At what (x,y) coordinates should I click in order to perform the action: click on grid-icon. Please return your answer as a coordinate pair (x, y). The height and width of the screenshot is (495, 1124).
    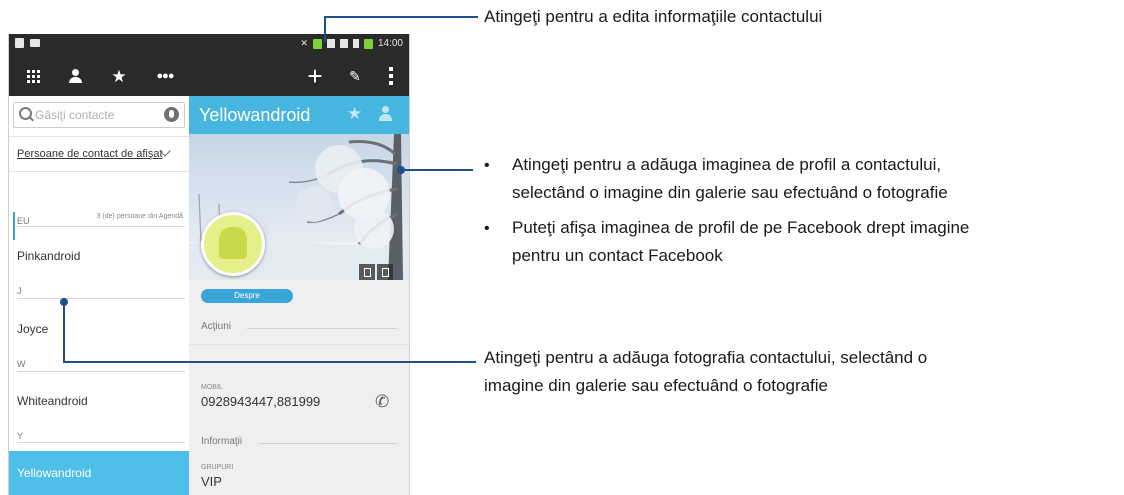
    Looking at the image, I should click on (33, 76).